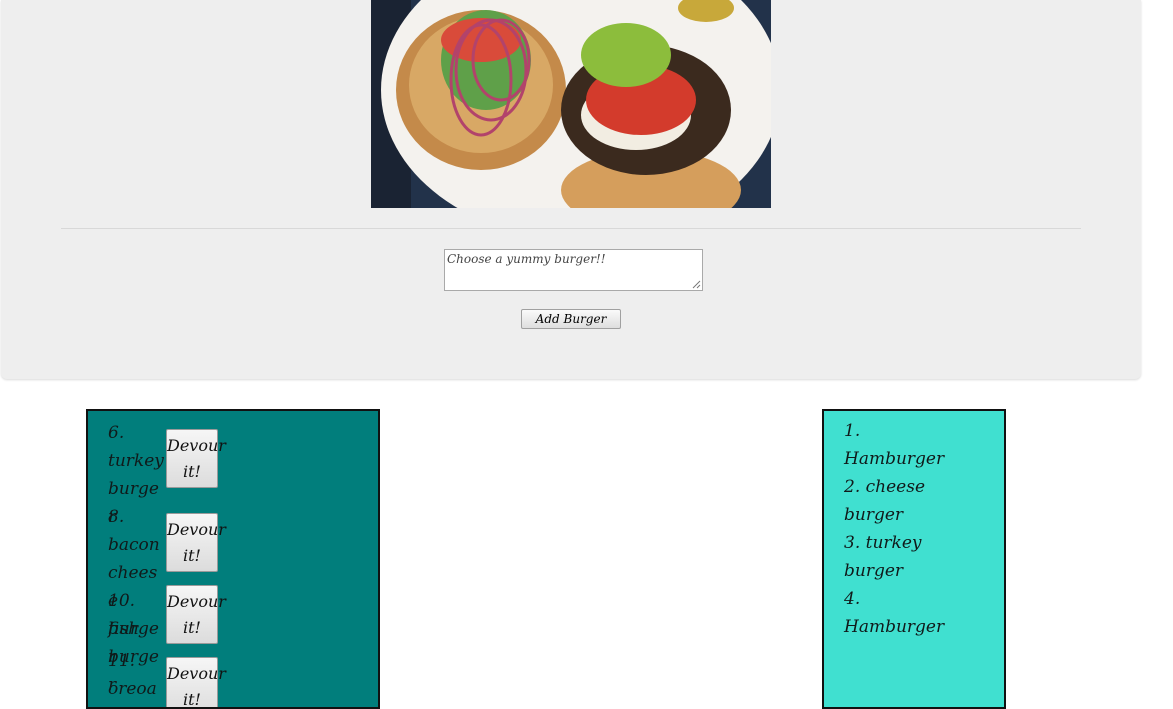  Describe the element at coordinates (573, 270) in the screenshot. I see `burger-name-input` at that location.